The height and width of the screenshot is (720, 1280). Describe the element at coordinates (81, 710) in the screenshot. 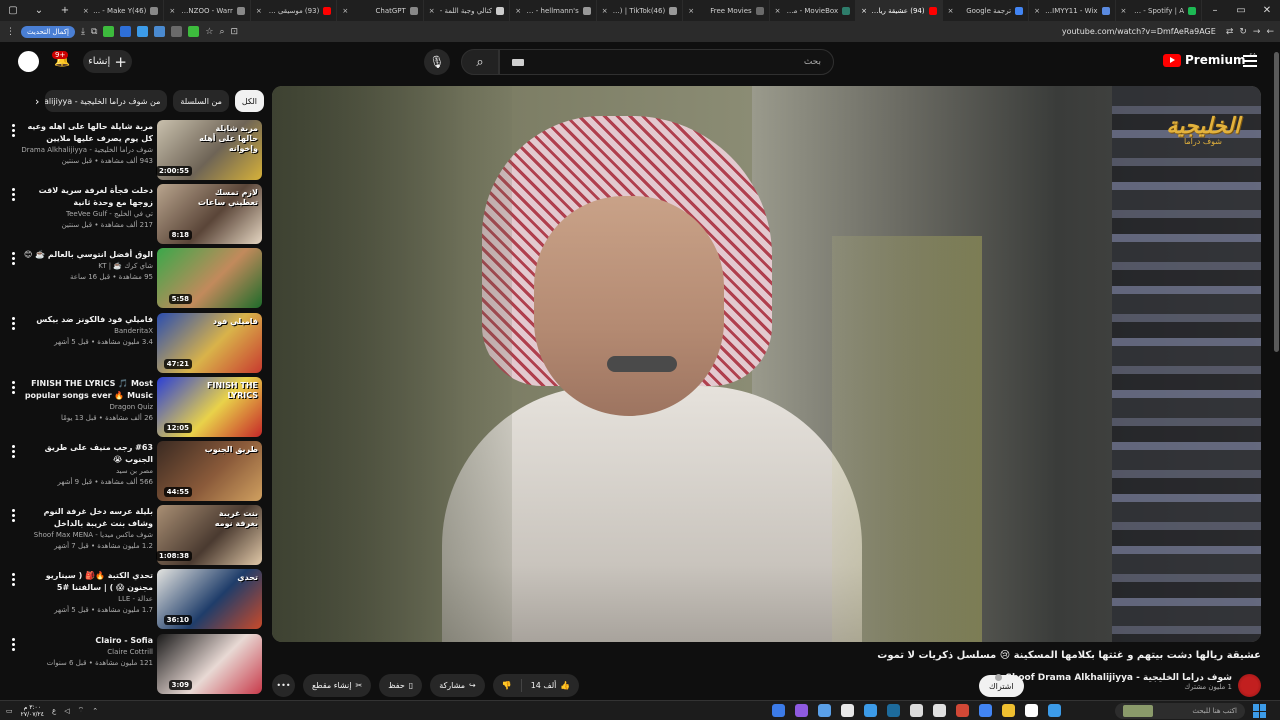

I see `network-icon: ⌔` at that location.